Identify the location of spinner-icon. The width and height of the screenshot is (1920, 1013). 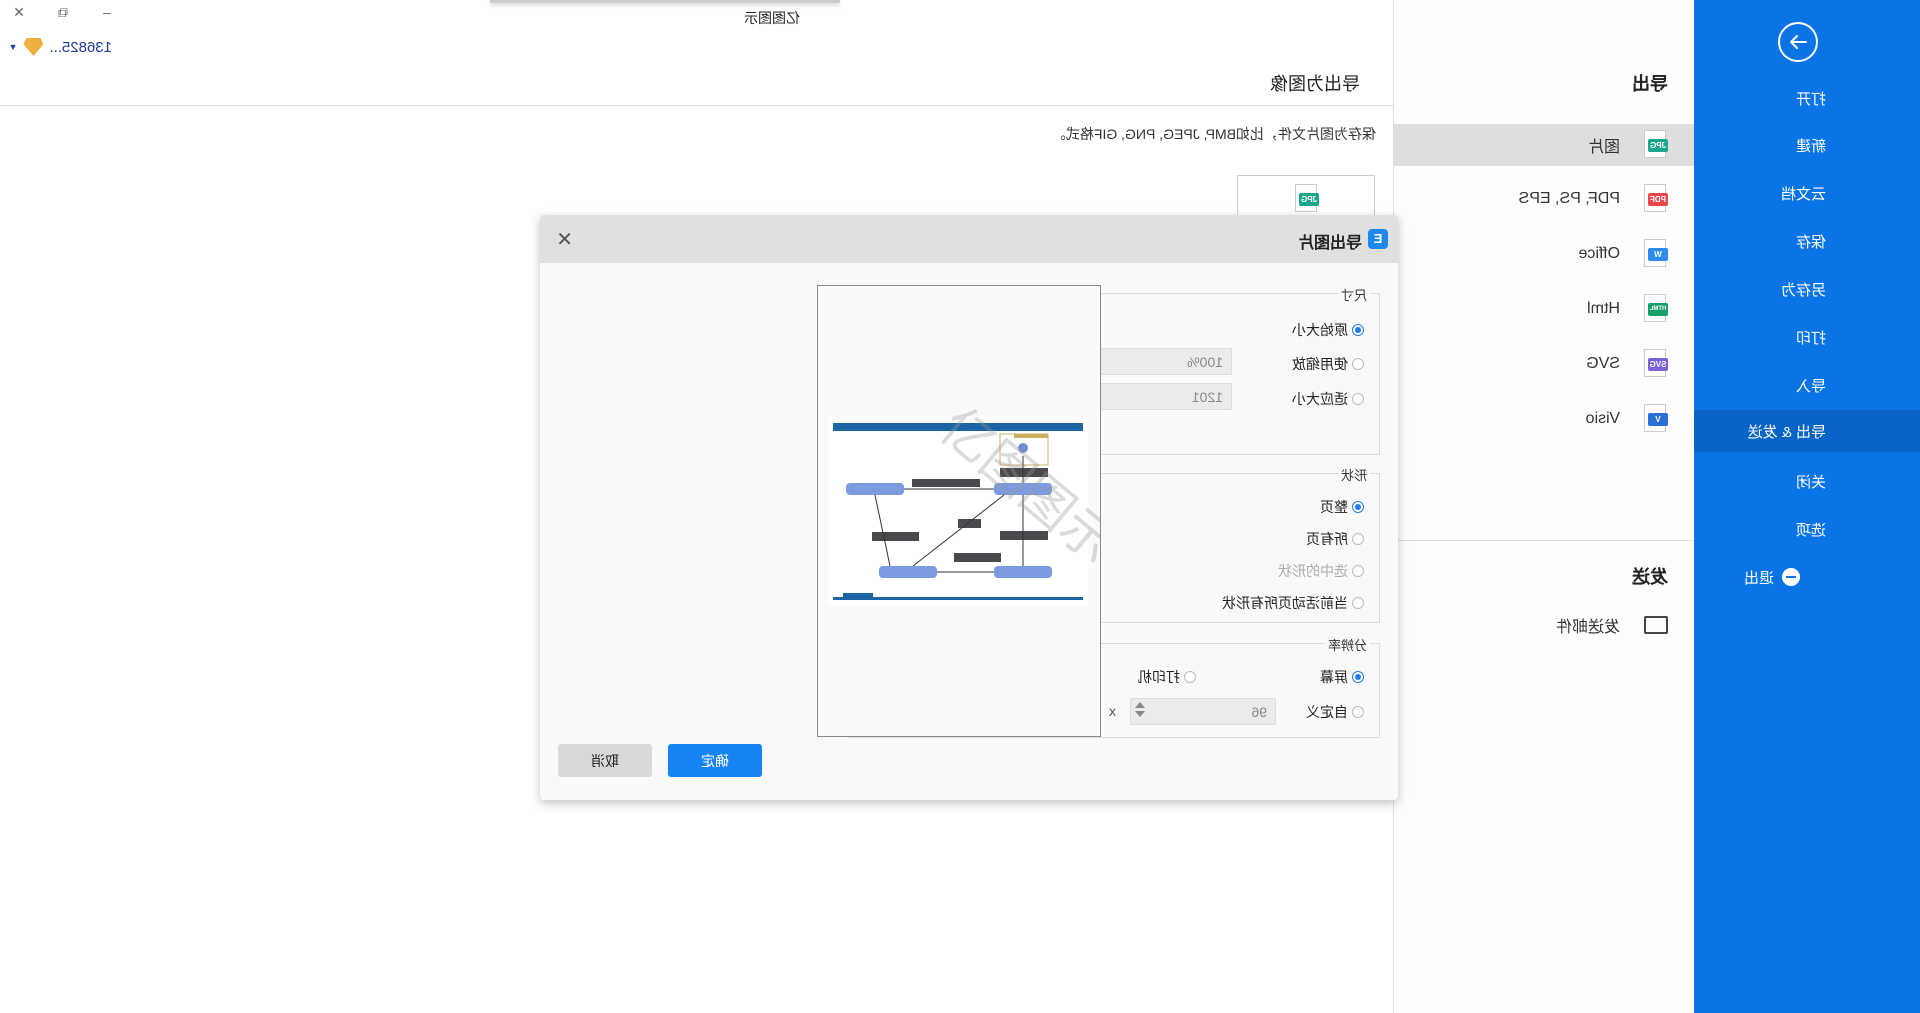
(1140, 709).